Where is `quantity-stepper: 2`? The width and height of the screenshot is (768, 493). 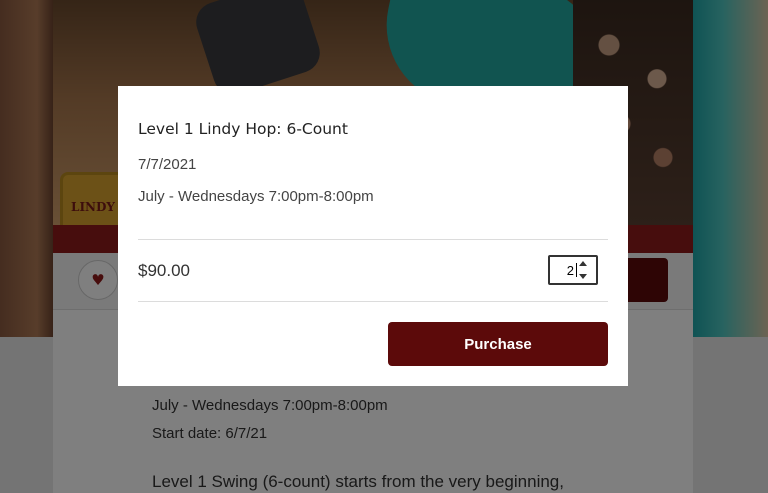 quantity-stepper: 2 is located at coordinates (573, 270).